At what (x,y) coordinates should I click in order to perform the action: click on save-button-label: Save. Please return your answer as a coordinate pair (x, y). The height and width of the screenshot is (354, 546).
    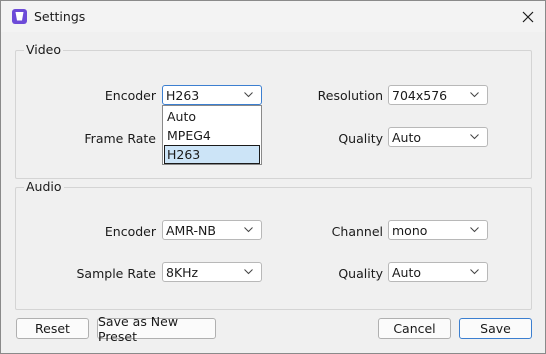
    Looking at the image, I should click on (495, 328).